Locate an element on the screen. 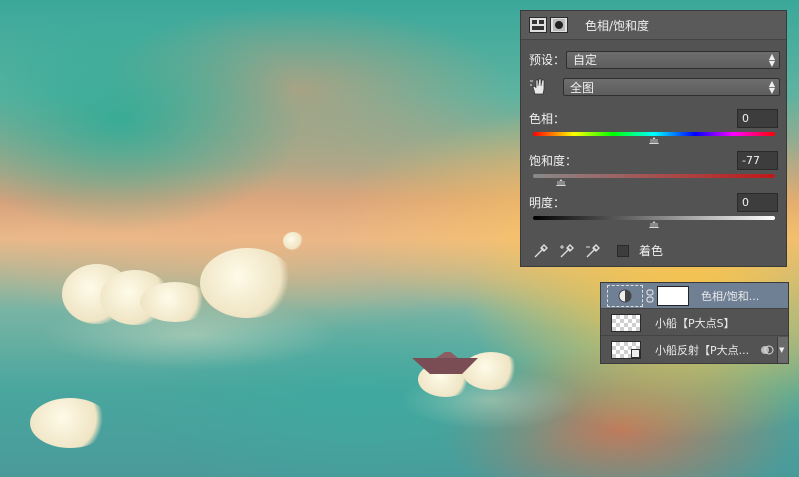 This screenshot has height=477, width=799. colorize-label: 着色 is located at coordinates (651, 251).